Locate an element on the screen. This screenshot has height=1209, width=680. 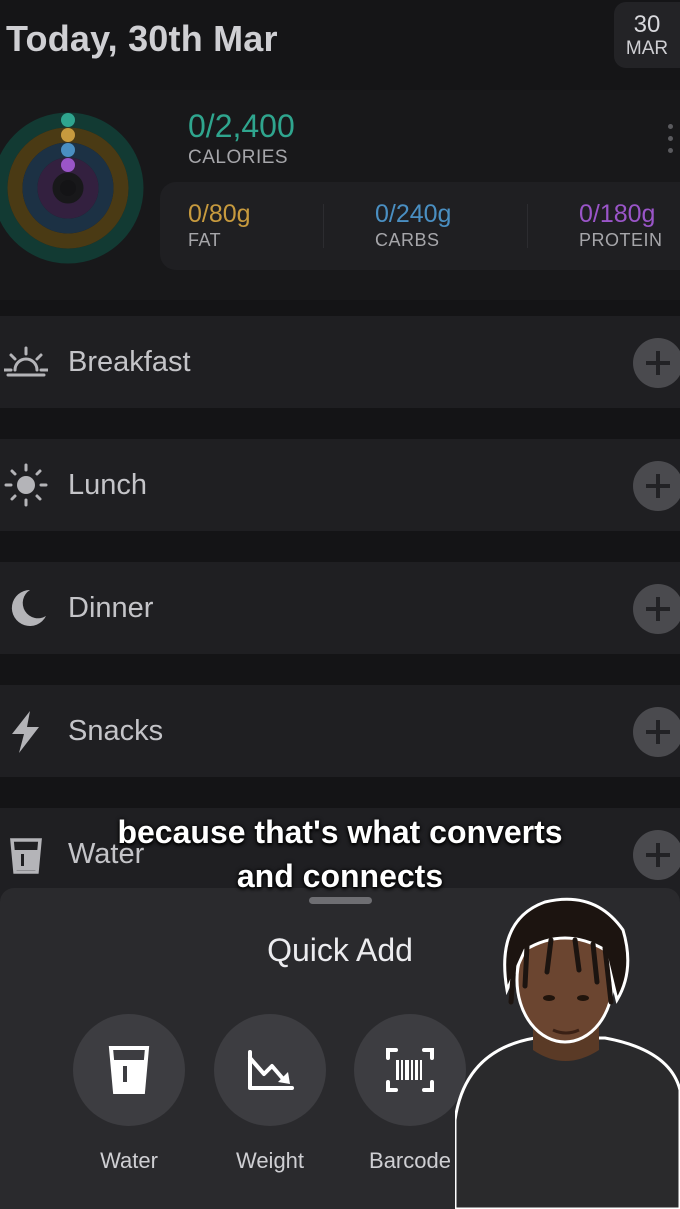
page-title: Today, 30th Mar is located at coordinates (142, 38).